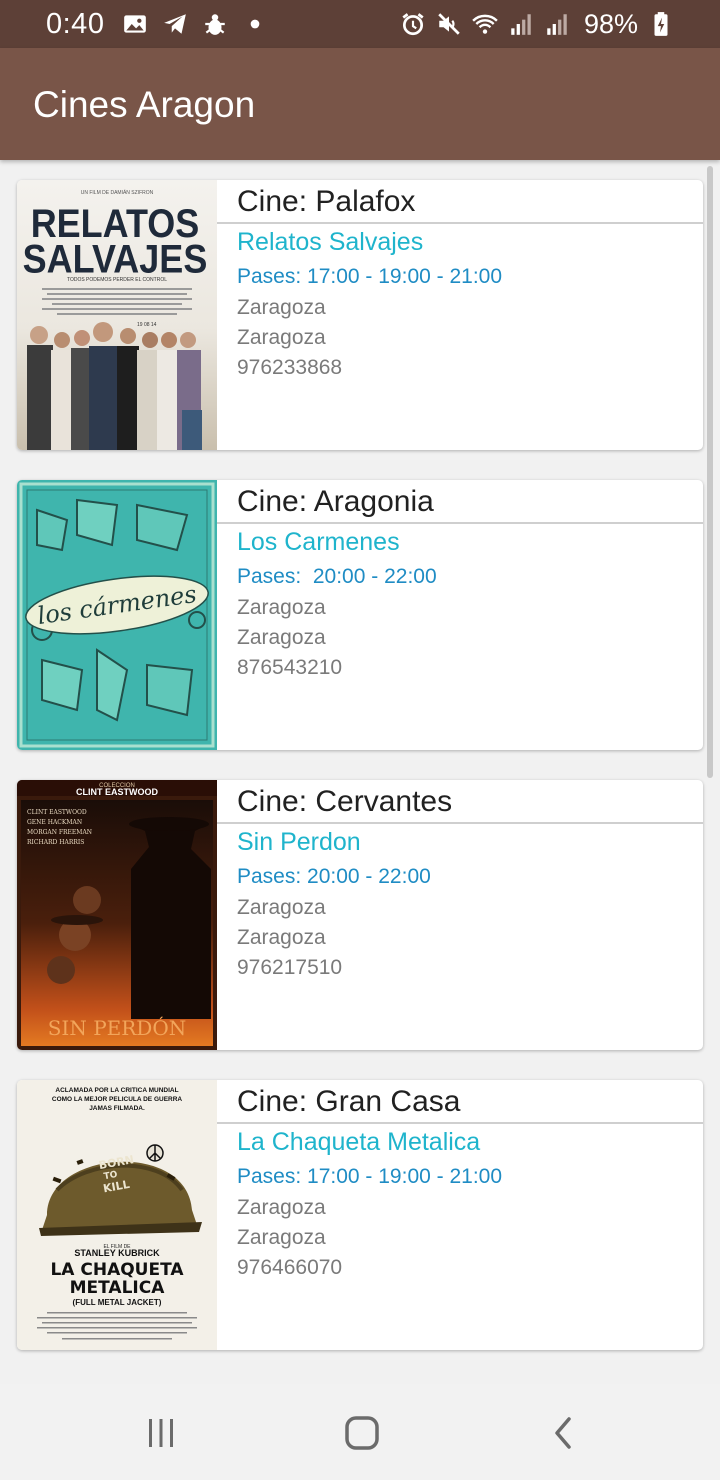  What do you see at coordinates (290, 967) in the screenshot?
I see `cinema-phone: 976217510` at bounding box center [290, 967].